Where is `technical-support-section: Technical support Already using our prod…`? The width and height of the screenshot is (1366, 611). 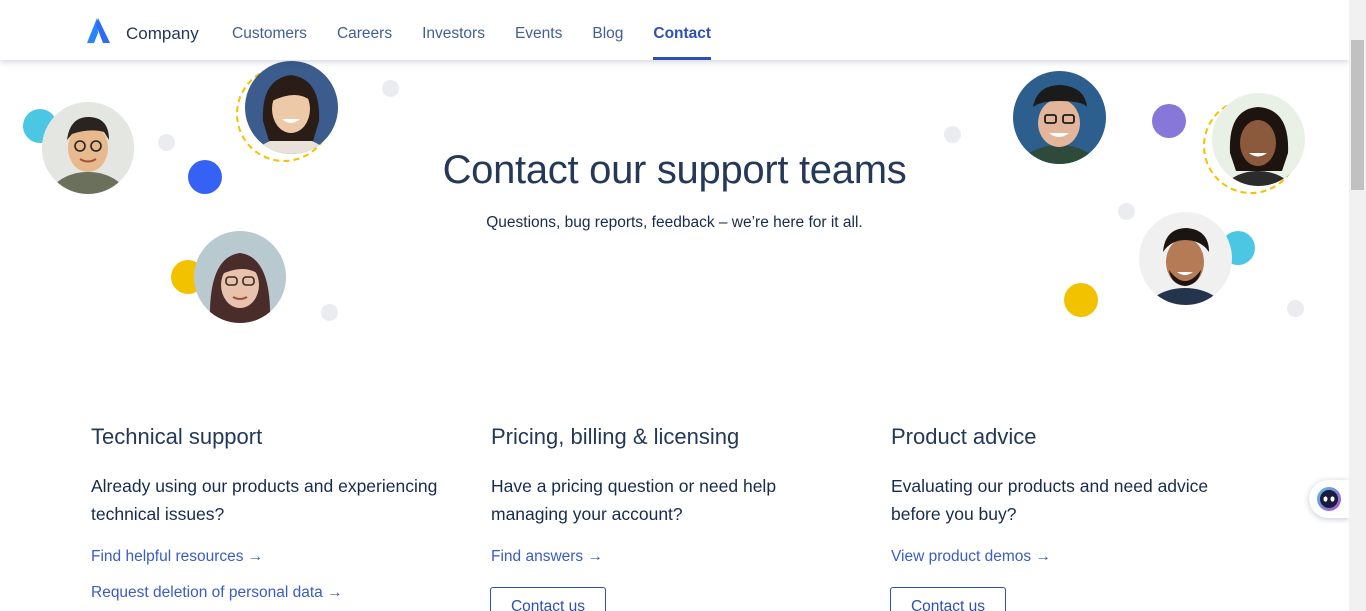 technical-support-section: Technical support Already using our prod… is located at coordinates (271, 513).